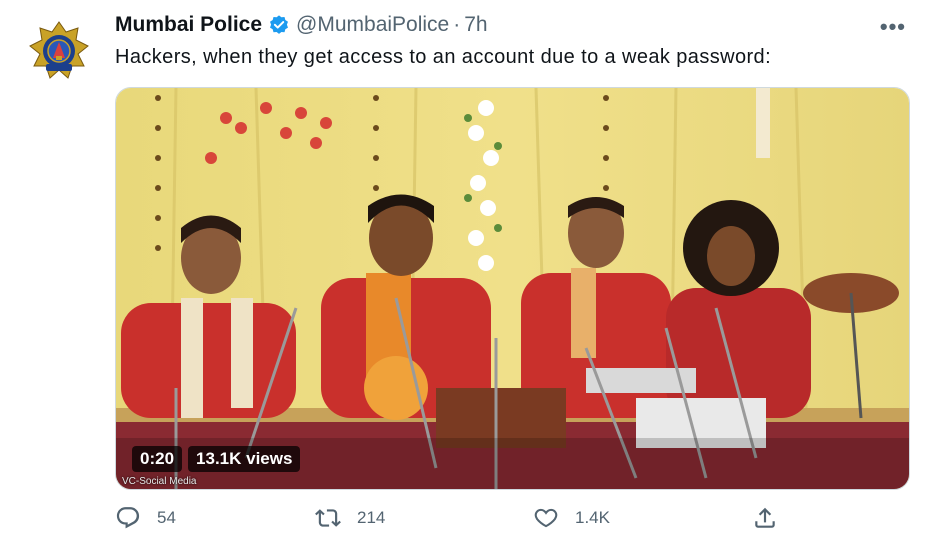 This screenshot has width=950, height=555. What do you see at coordinates (546, 518) in the screenshot?
I see `heart-icon` at bounding box center [546, 518].